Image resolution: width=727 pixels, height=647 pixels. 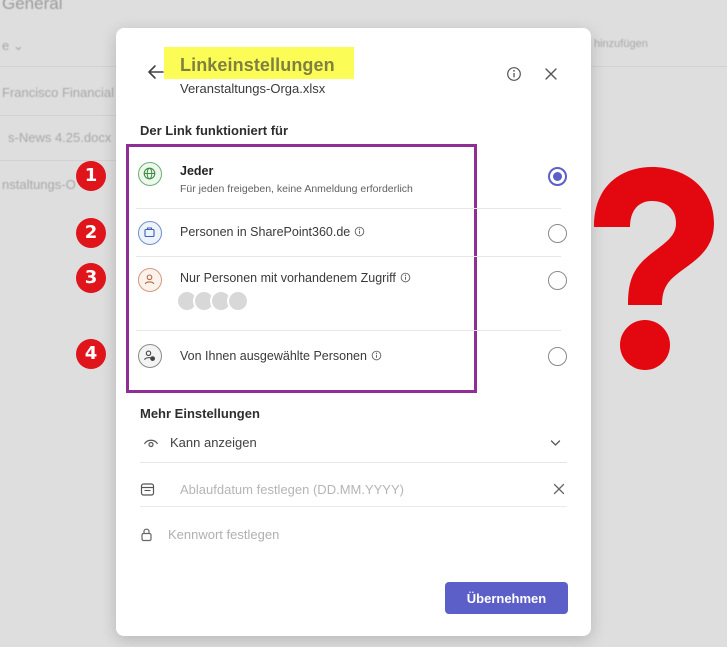 What do you see at coordinates (621, 44) in the screenshot?
I see `background-right-label: hinzufügen` at bounding box center [621, 44].